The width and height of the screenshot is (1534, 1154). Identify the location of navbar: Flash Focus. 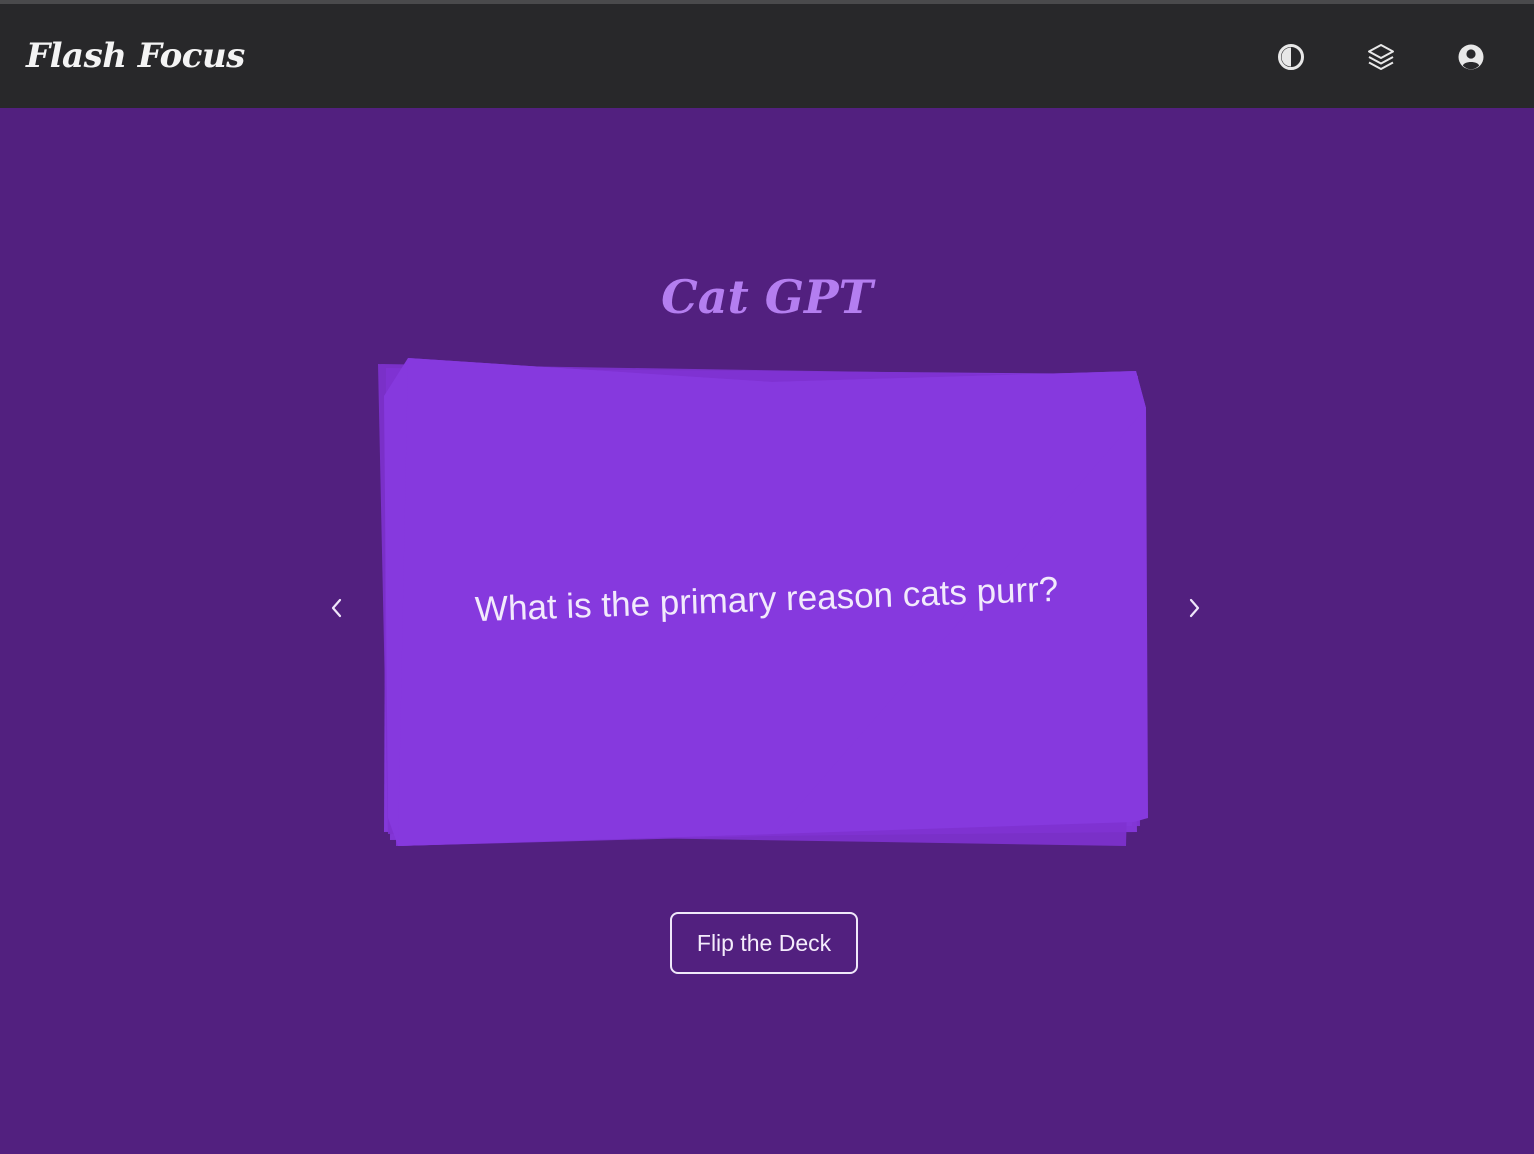
(767, 56).